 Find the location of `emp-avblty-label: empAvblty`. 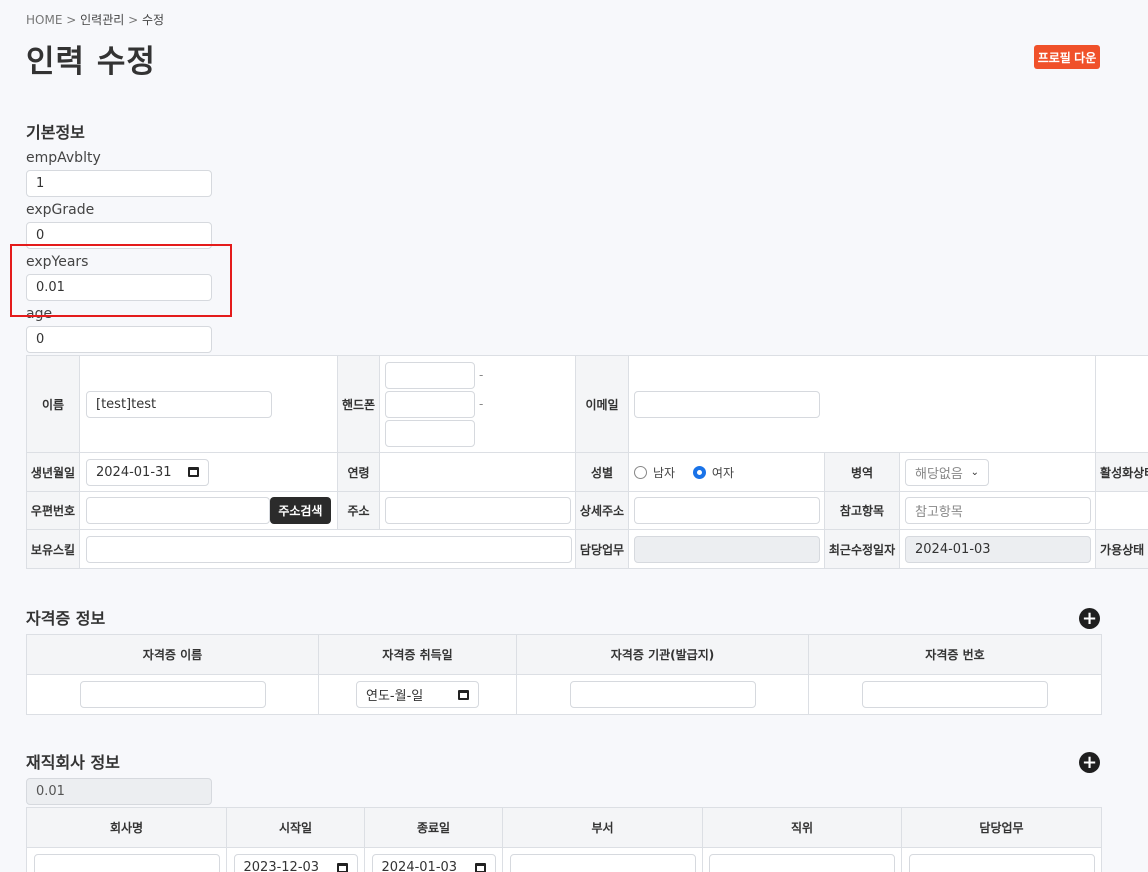

emp-avblty-label: empAvblty is located at coordinates (63, 158).